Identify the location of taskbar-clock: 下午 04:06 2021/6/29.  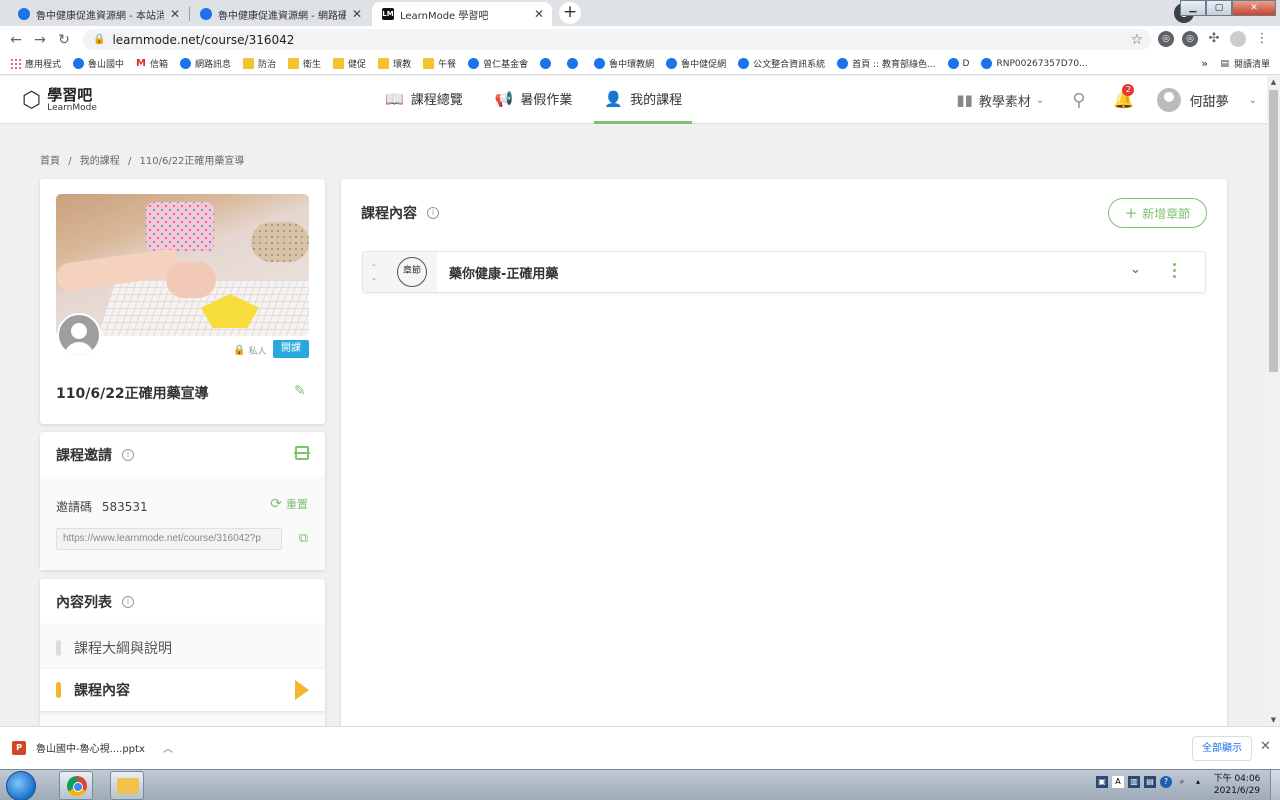
(1237, 785).